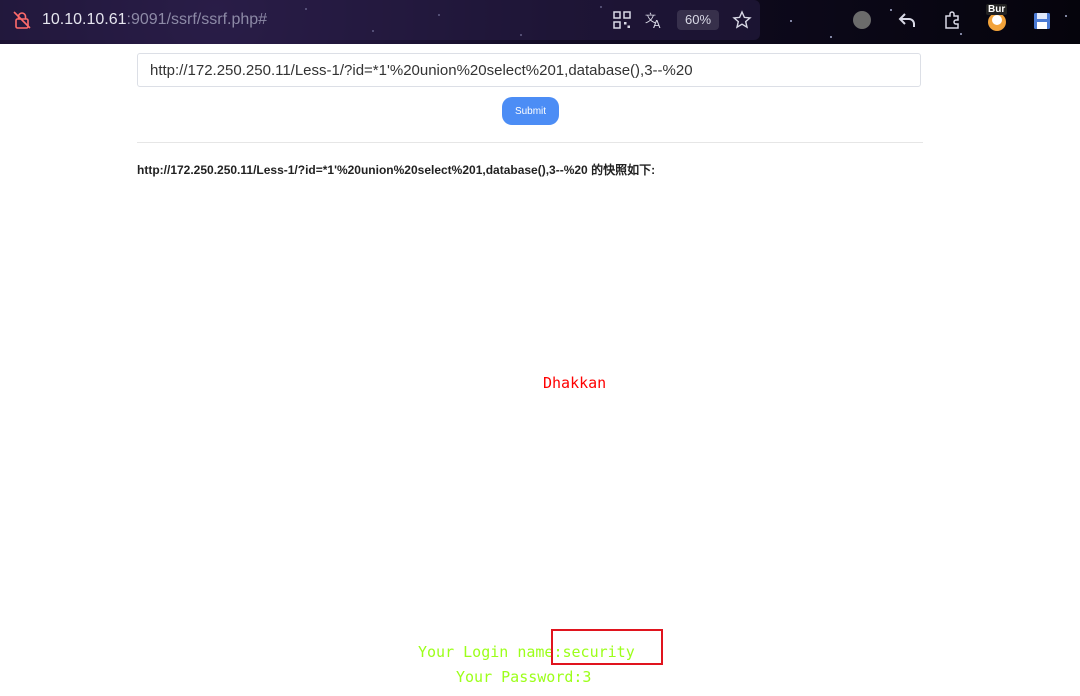 The image size is (1080, 696). What do you see at coordinates (529, 70) in the screenshot?
I see `url-input` at bounding box center [529, 70].